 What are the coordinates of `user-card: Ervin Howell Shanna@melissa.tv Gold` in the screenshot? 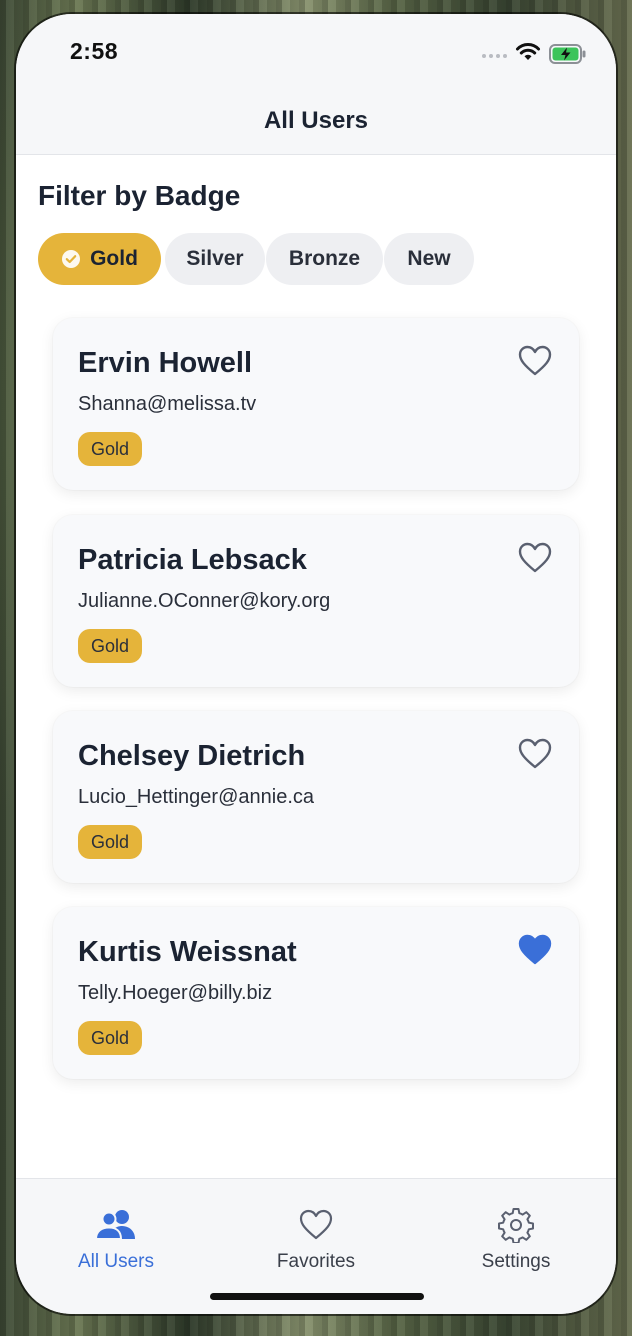 It's located at (316, 404).